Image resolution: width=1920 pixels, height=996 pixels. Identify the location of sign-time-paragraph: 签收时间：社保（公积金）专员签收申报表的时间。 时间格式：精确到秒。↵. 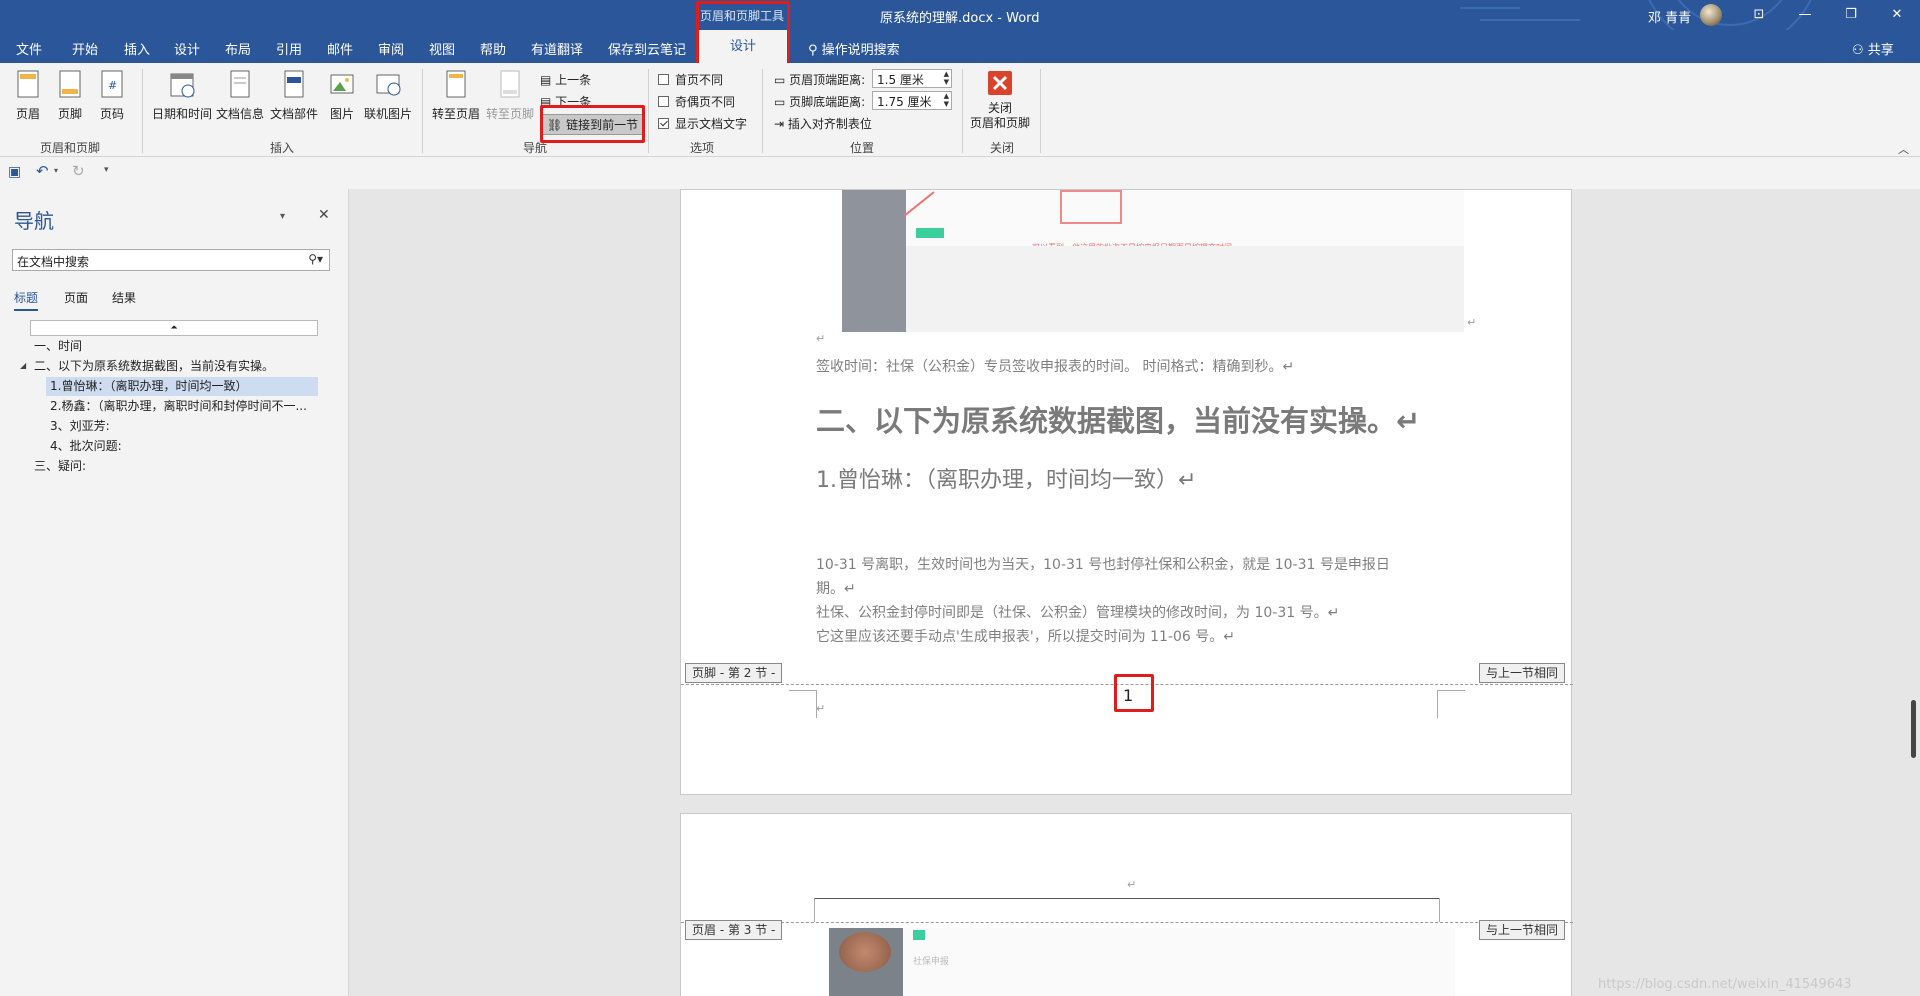
(1055, 366).